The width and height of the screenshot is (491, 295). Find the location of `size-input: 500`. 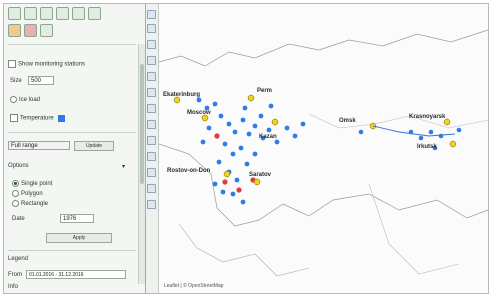

size-input: 500 is located at coordinates (41, 80).